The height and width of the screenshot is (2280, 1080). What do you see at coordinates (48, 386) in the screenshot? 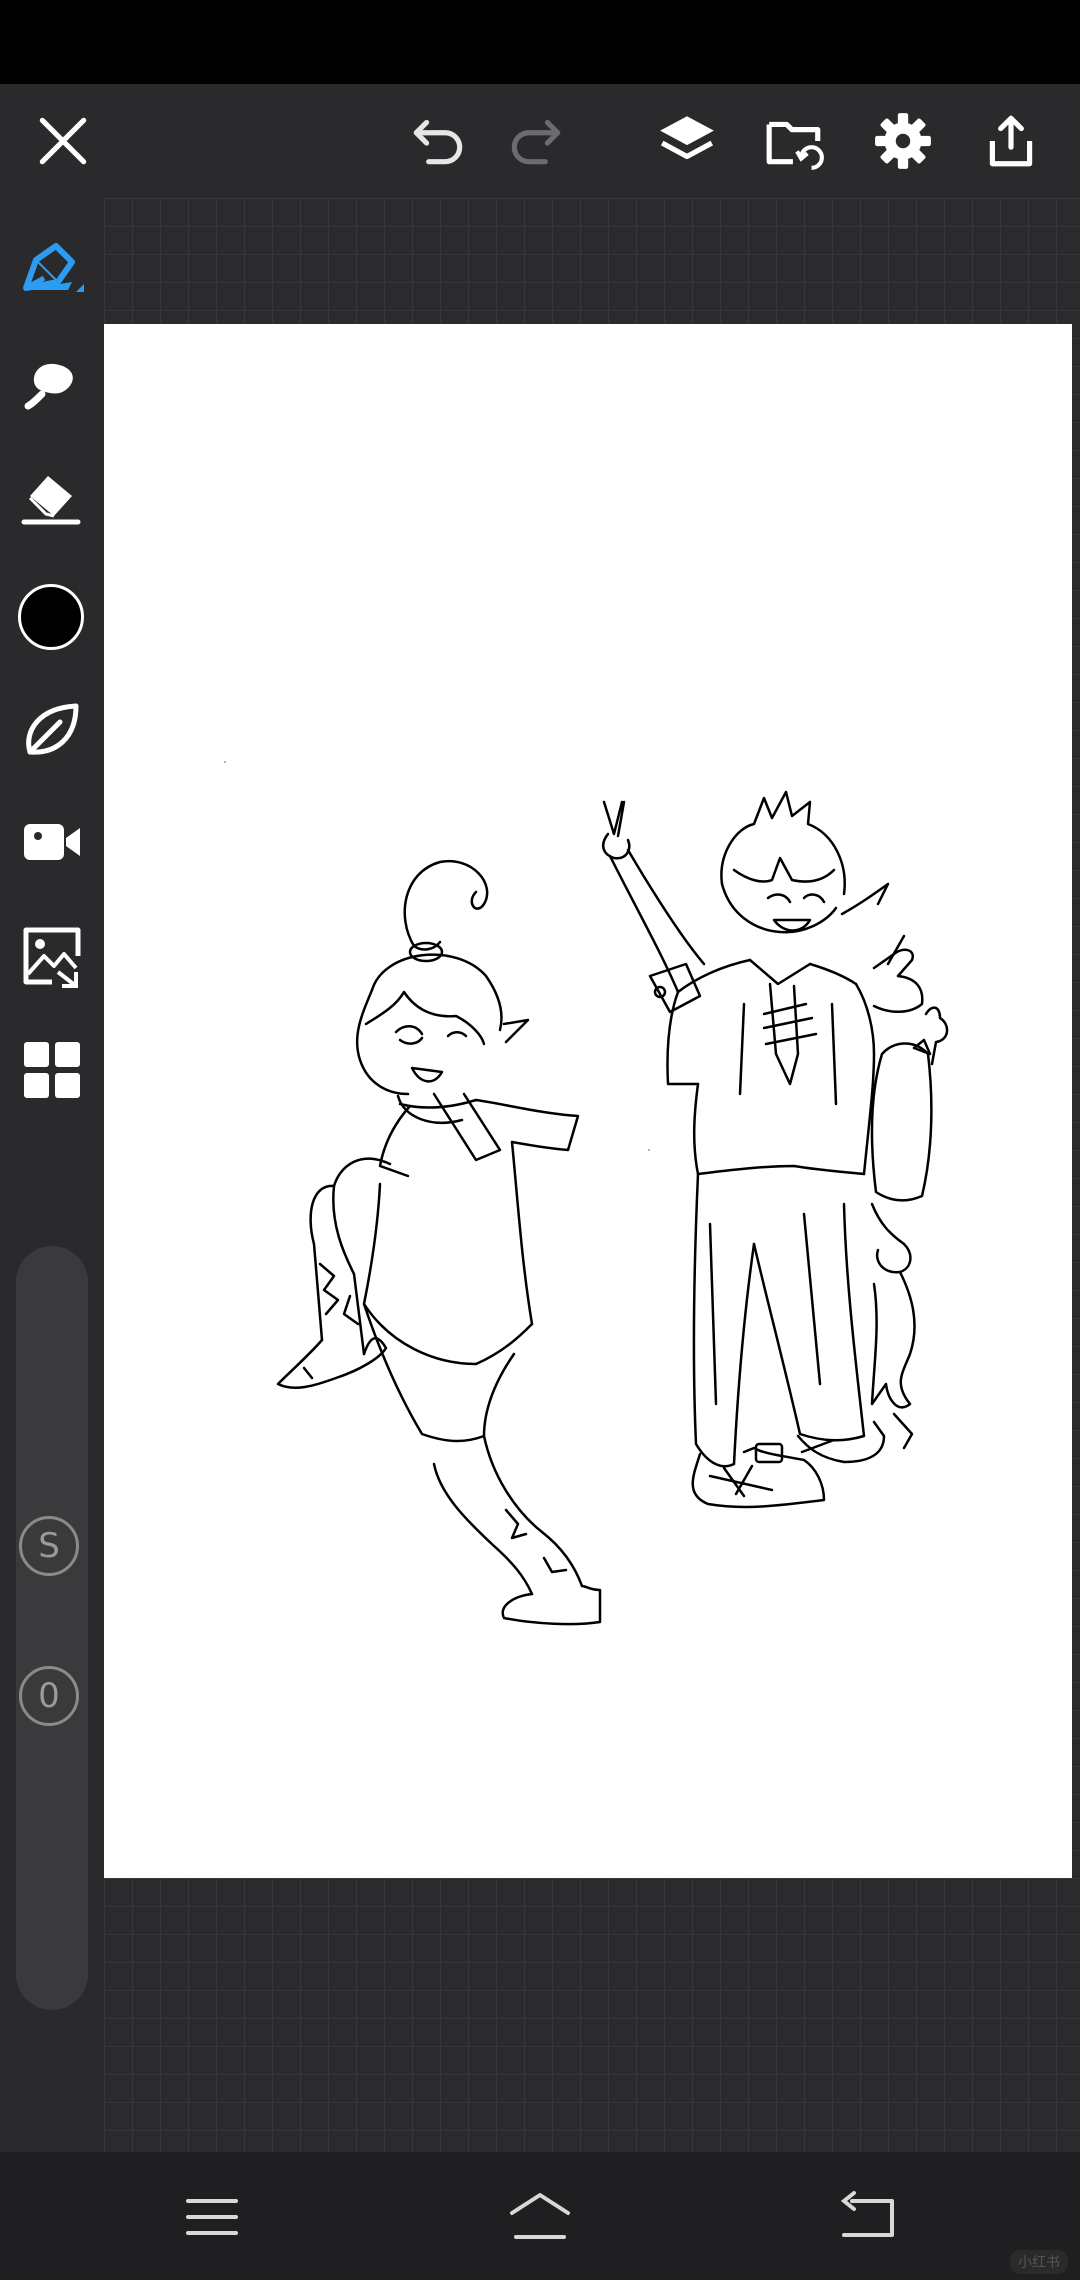
I see `smudge-icon` at bounding box center [48, 386].